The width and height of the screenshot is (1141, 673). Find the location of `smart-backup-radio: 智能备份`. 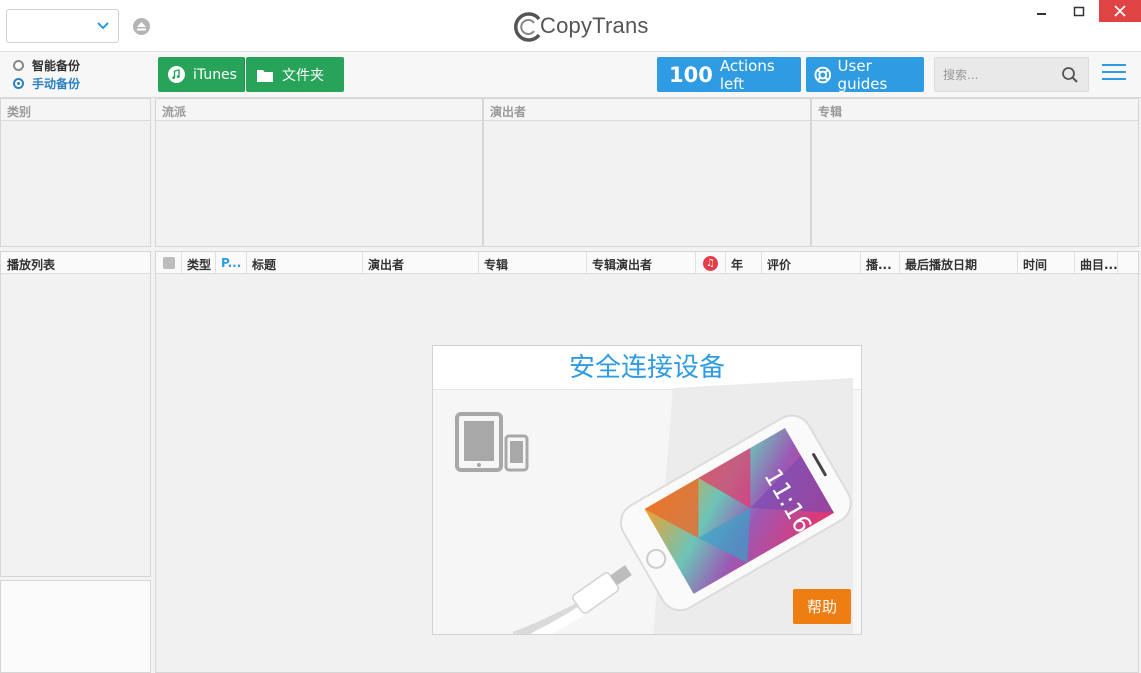

smart-backup-radio: 智能备份 is located at coordinates (46, 65).